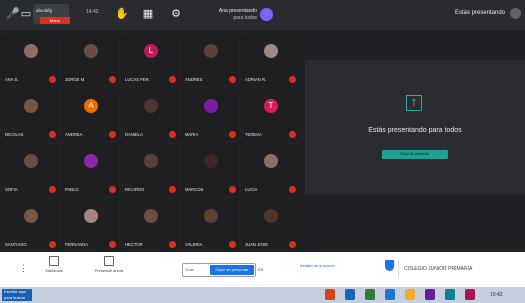 The height and width of the screenshot is (303, 525). I want to click on settings-icon: ⚙, so click(176, 14).